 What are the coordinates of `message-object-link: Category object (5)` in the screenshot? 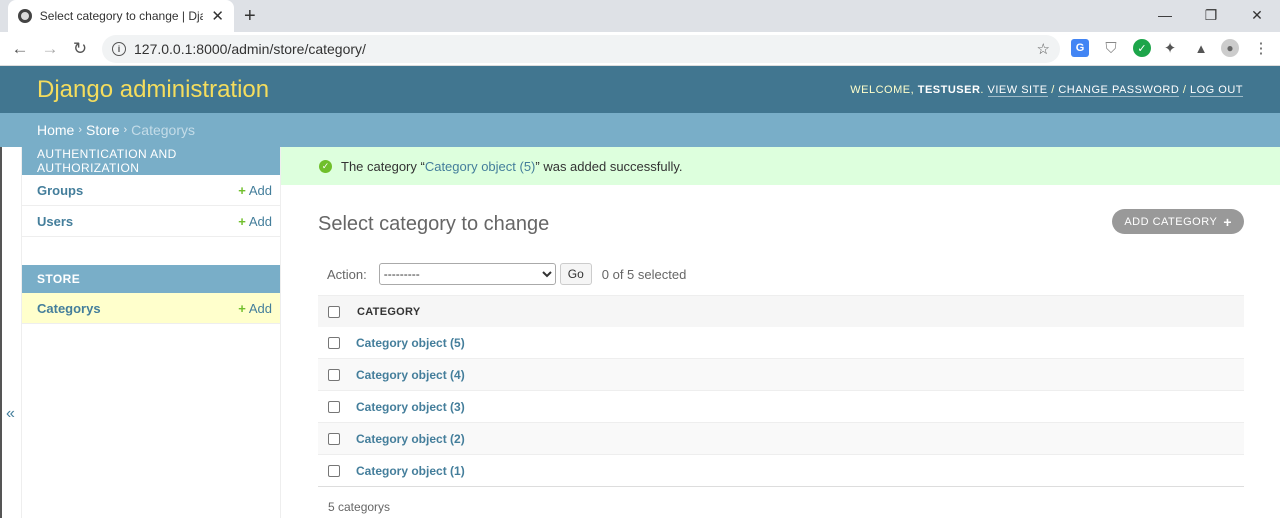 It's located at (480, 166).